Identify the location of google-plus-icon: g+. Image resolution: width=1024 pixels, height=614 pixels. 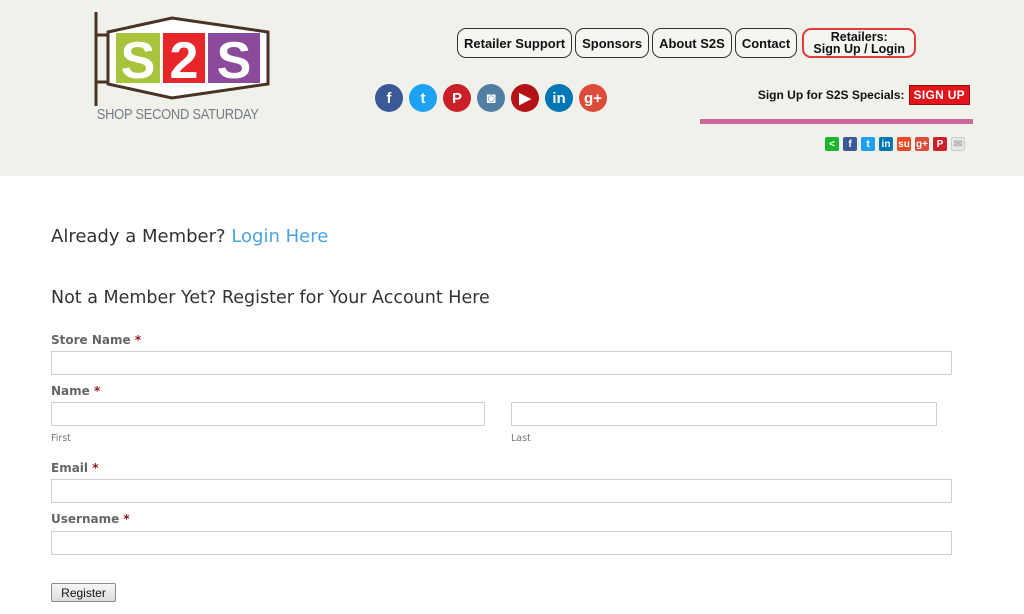
(593, 98).